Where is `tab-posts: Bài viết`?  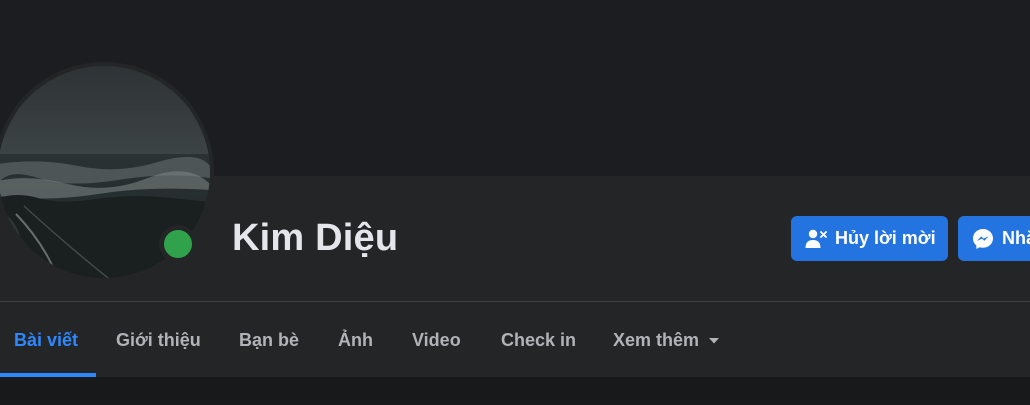
tab-posts: Bài viết is located at coordinates (46, 339).